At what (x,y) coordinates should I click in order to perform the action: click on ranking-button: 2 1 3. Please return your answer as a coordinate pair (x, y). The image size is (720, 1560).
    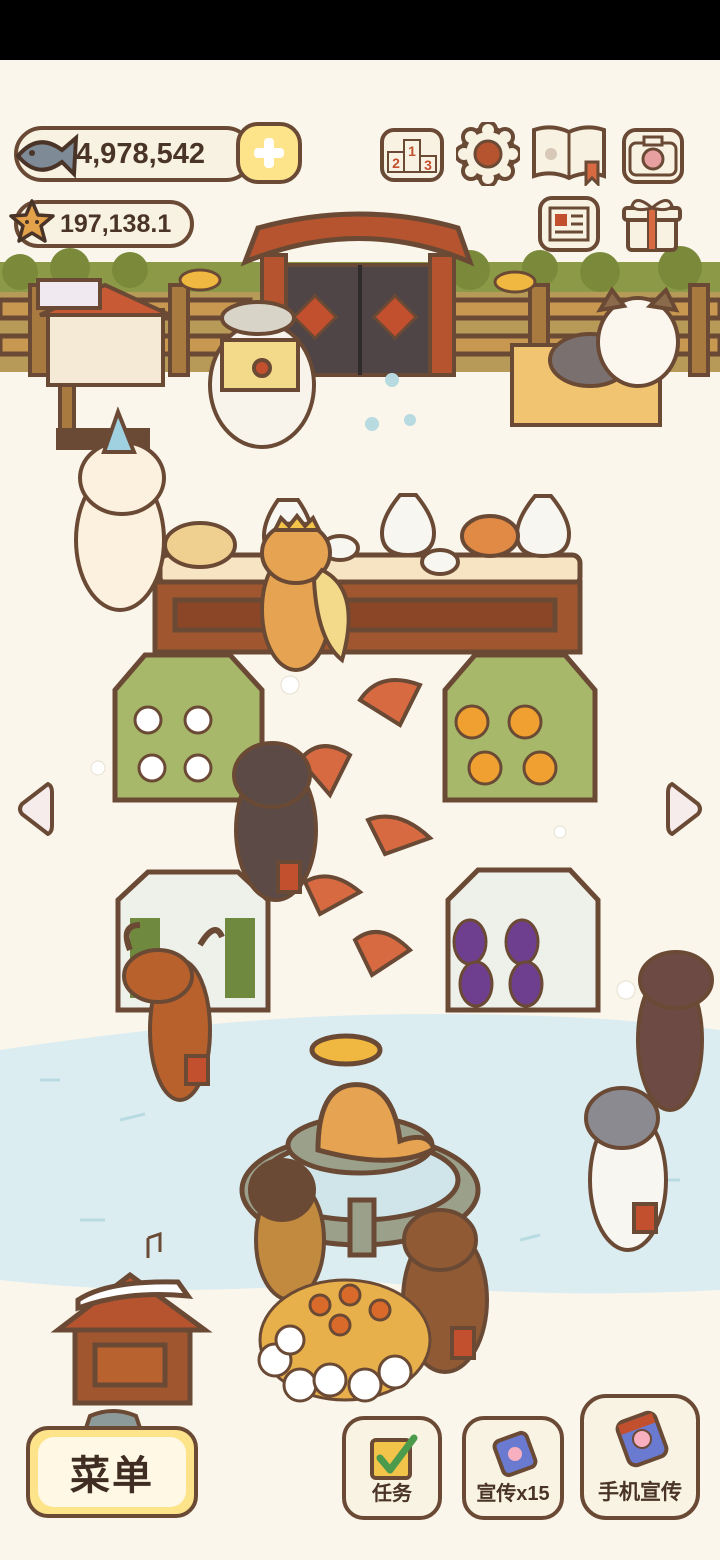
    Looking at the image, I should click on (412, 155).